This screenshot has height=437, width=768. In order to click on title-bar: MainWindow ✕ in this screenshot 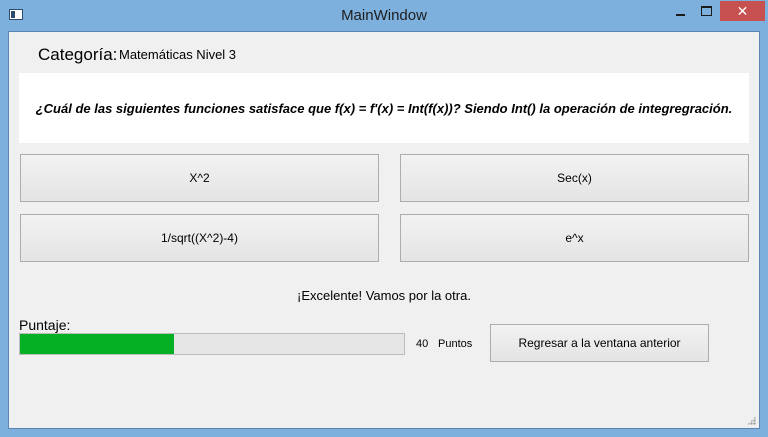, I will do `click(384, 15)`.